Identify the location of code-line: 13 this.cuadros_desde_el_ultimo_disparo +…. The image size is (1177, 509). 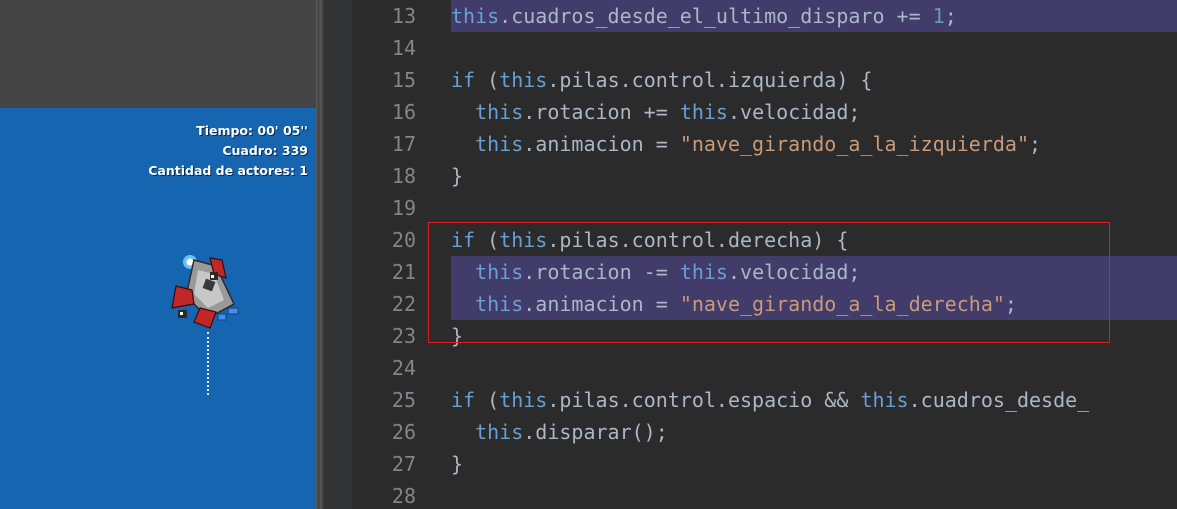
(764, 16).